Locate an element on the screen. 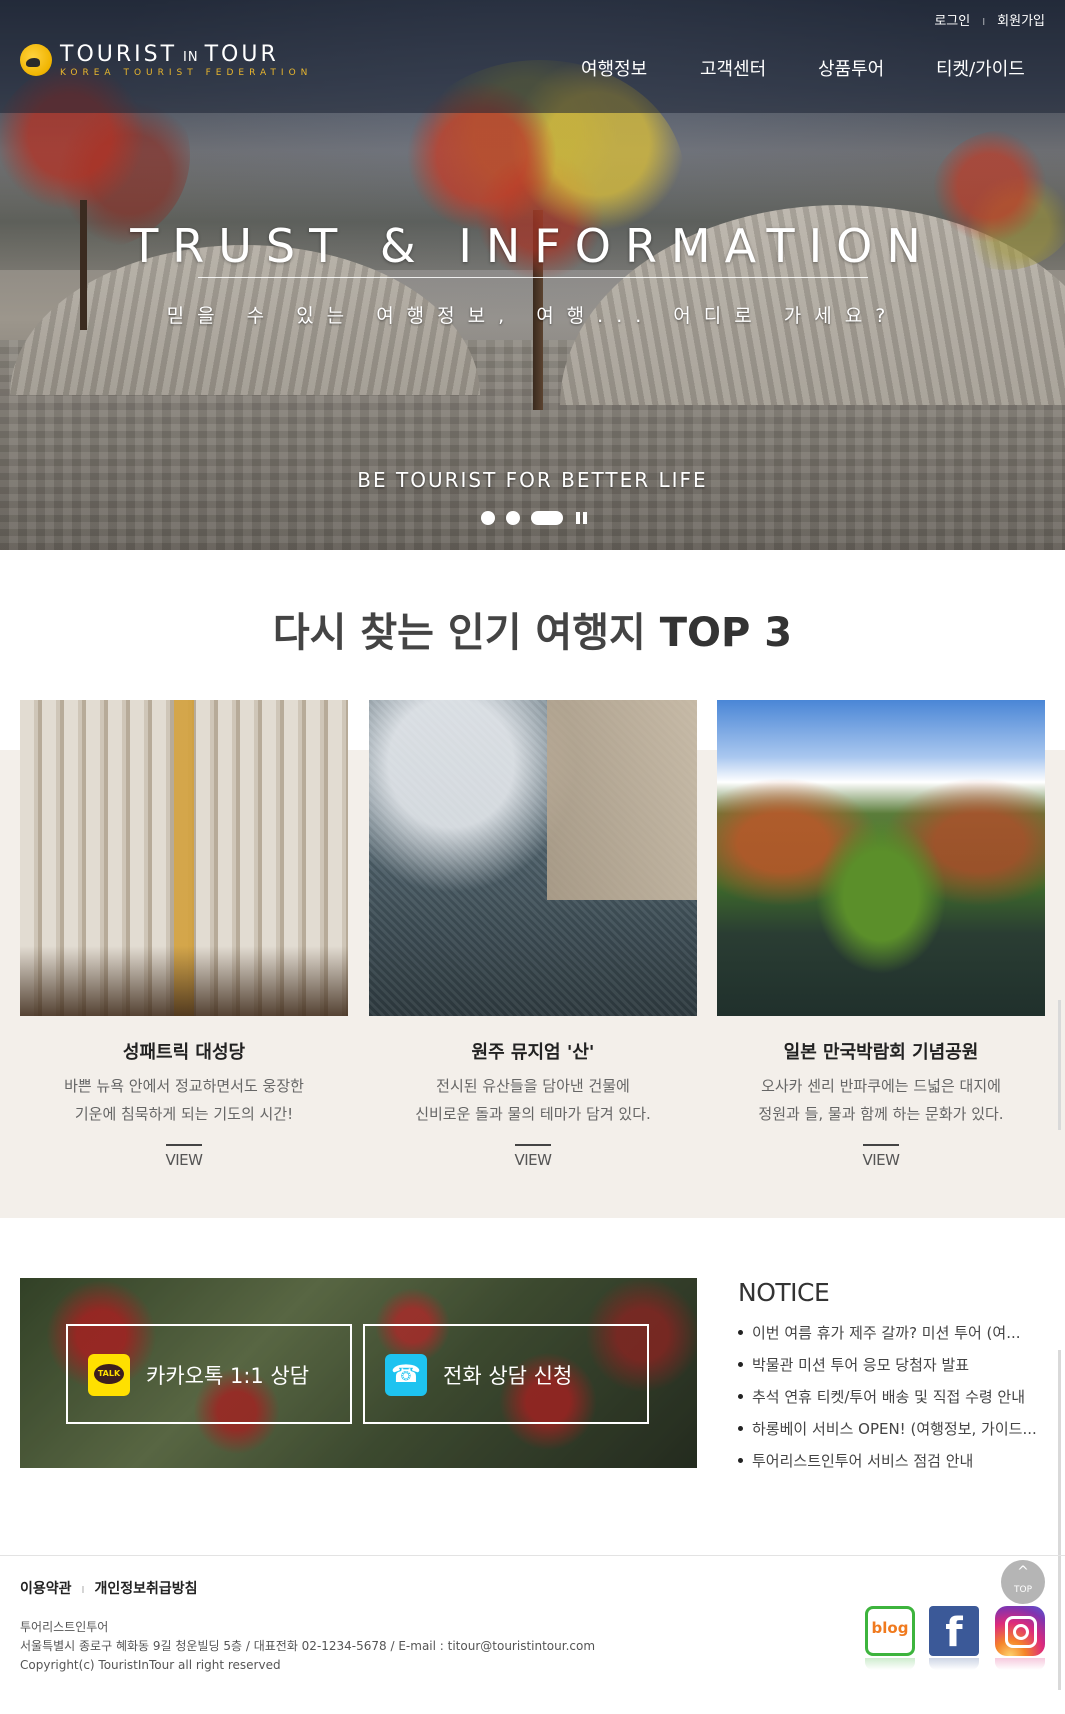 The width and height of the screenshot is (1065, 1714). kakao-consult-label: 카카오톡 1:1 상담 is located at coordinates (228, 1376).